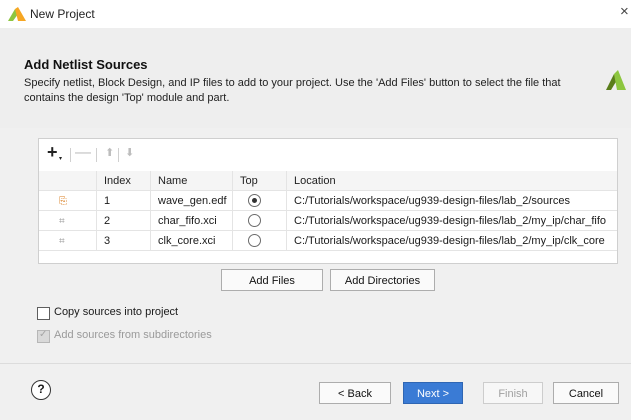 The width and height of the screenshot is (631, 420). What do you see at coordinates (109, 160) in the screenshot?
I see `move-up-icon: ⬆` at bounding box center [109, 160].